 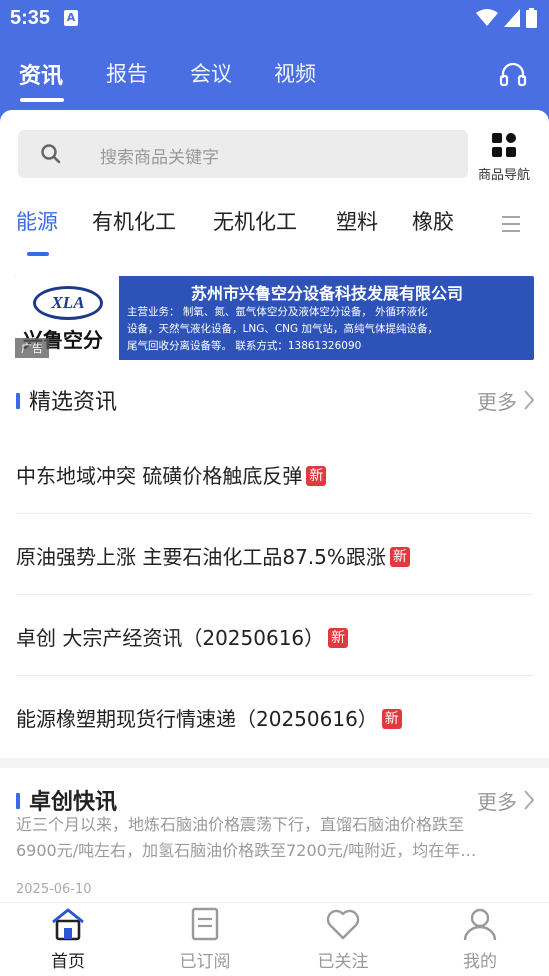 What do you see at coordinates (211, 73) in the screenshot?
I see `tab-meetings: 会议` at bounding box center [211, 73].